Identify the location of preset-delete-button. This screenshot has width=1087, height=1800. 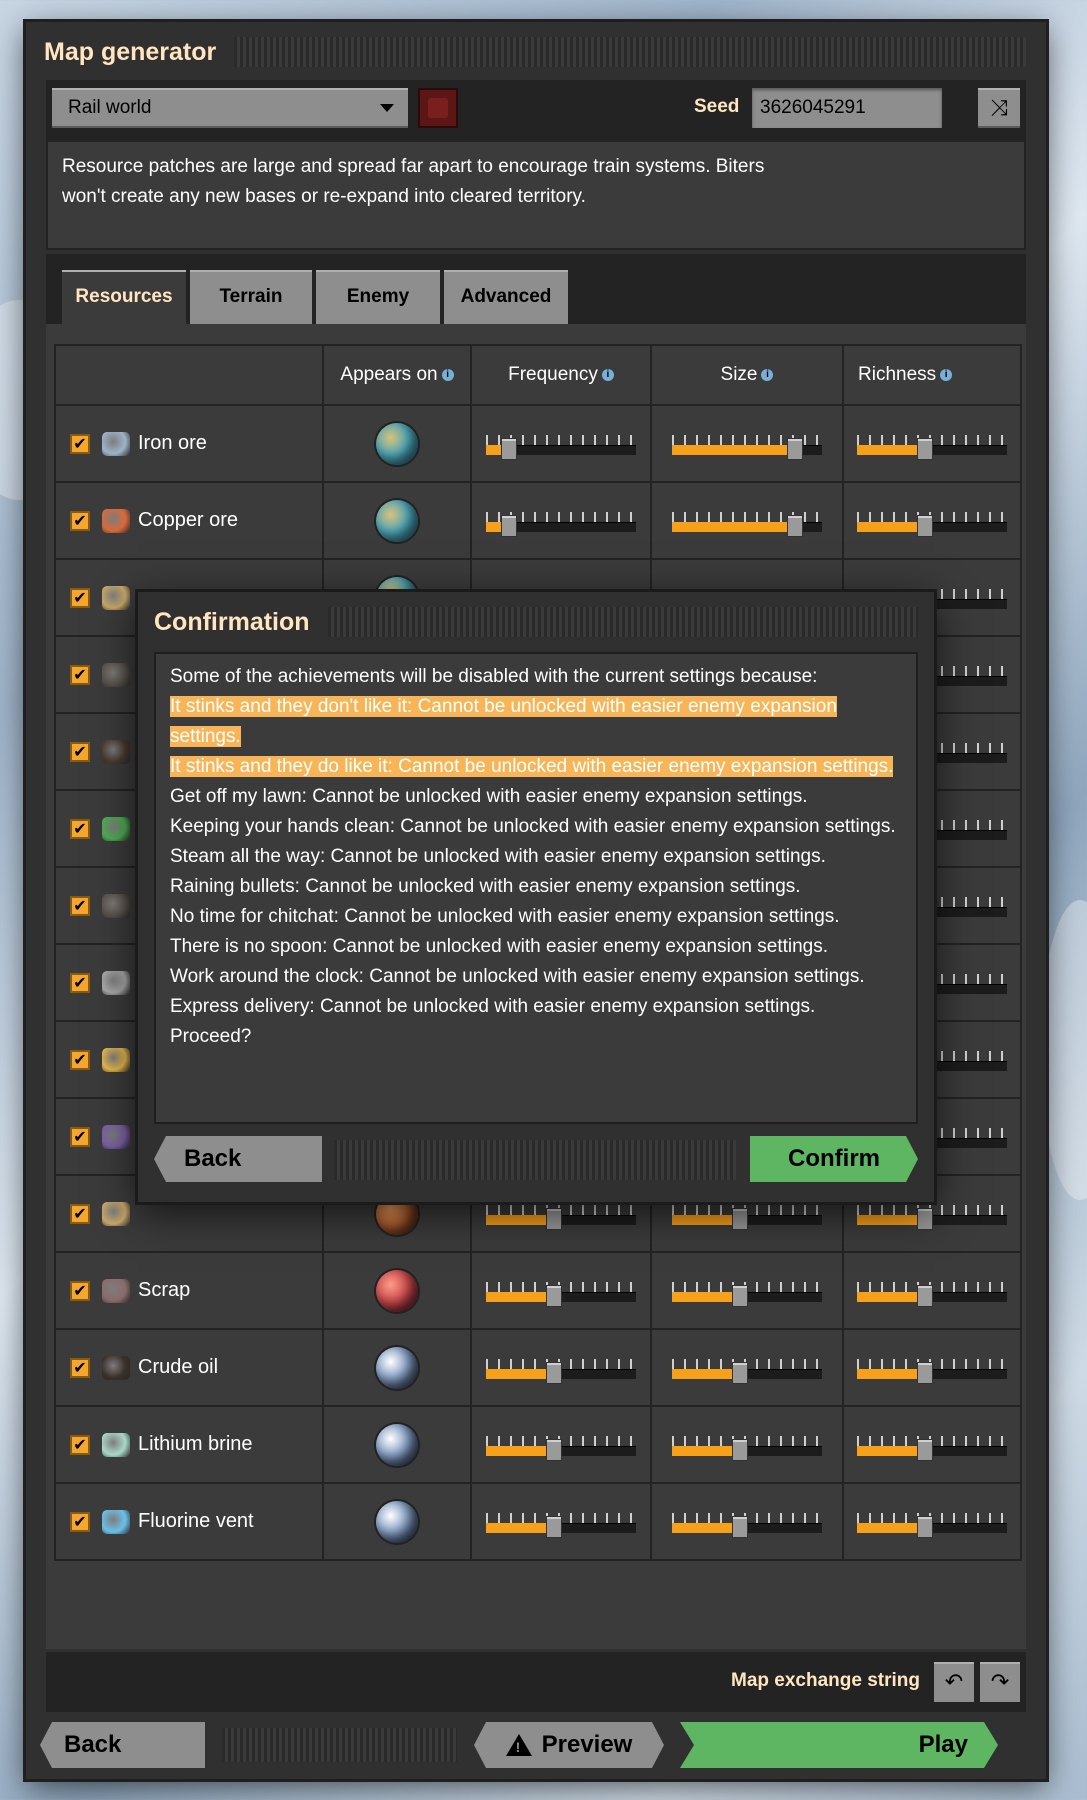
(438, 108).